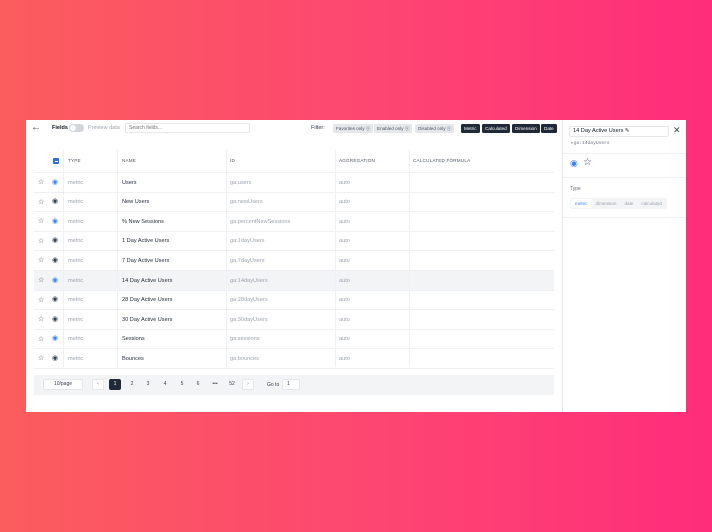 This screenshot has width=712, height=532. I want to click on table-row: ☆ ◉ metric Sessions ga:sessions auto, so click(294, 340).